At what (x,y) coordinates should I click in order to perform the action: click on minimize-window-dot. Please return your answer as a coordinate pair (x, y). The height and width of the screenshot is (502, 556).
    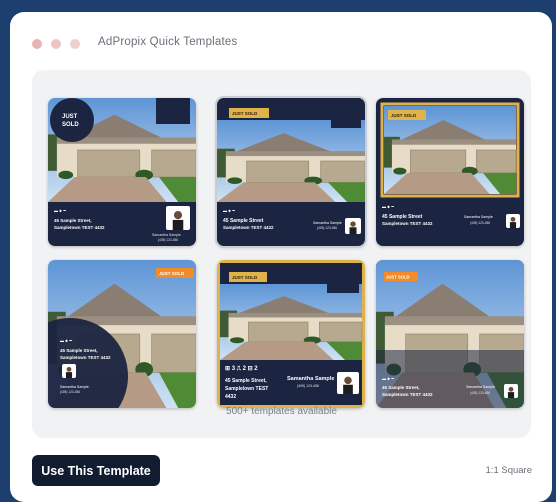
    Looking at the image, I should click on (56, 44).